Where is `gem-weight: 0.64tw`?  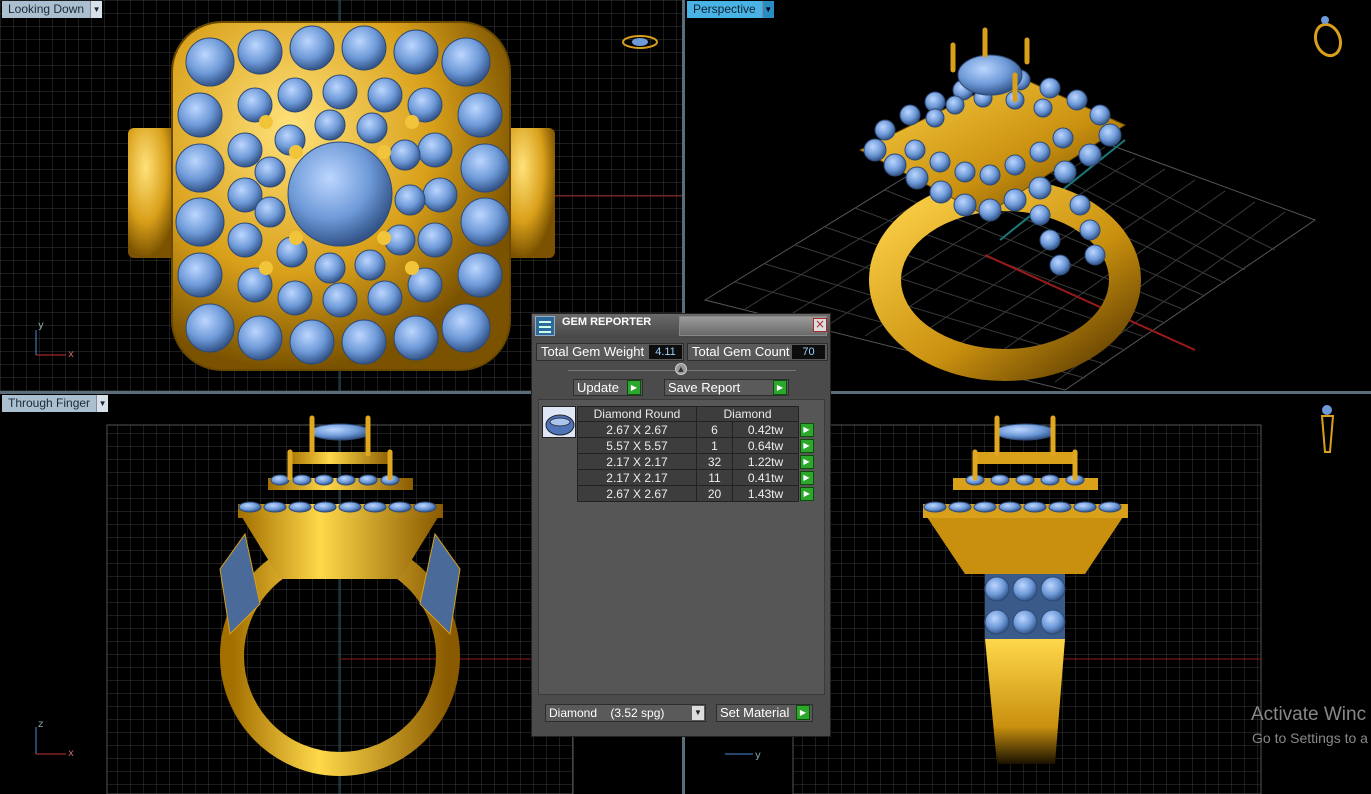
gem-weight: 0.64tw is located at coordinates (765, 445).